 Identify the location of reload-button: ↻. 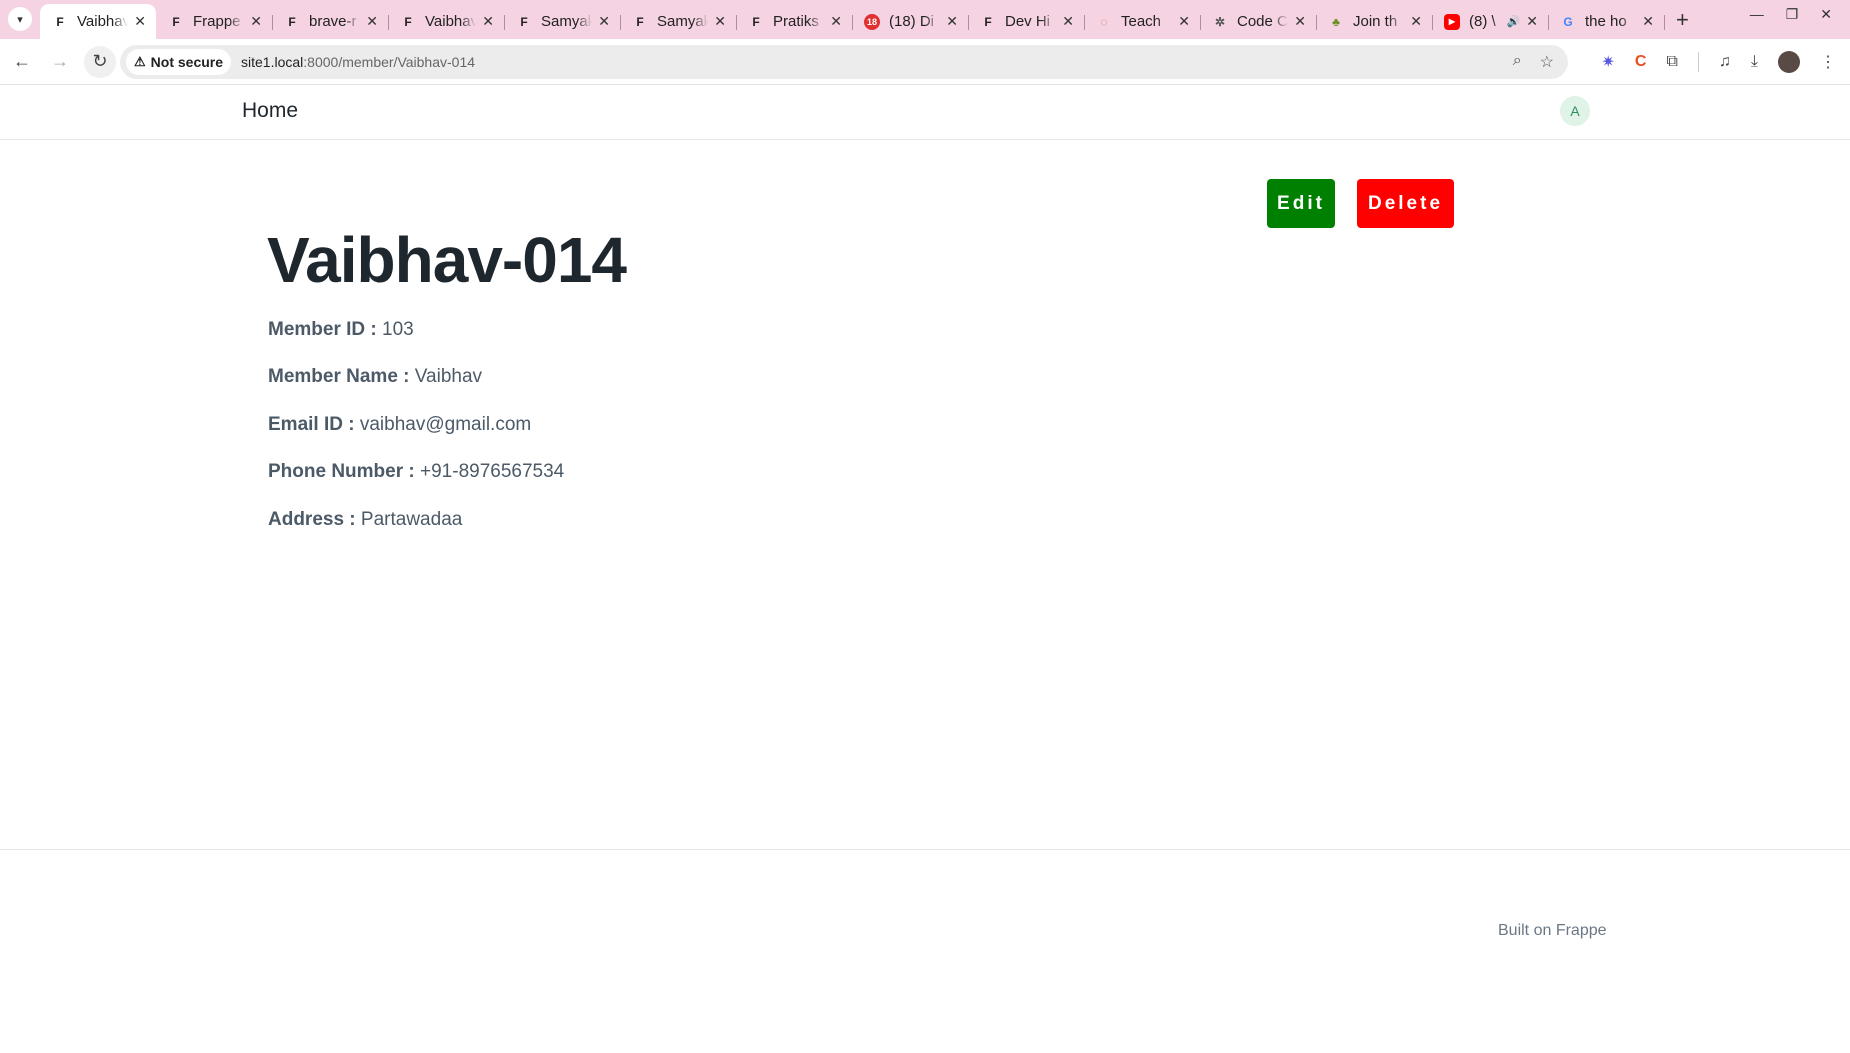
(100, 61).